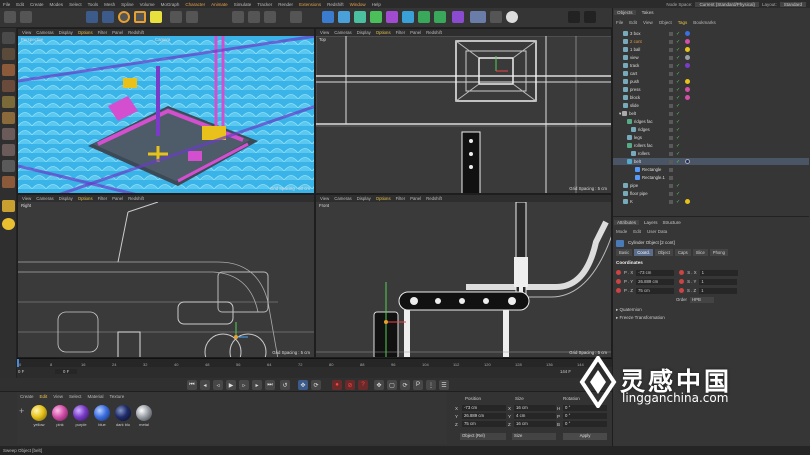  I want to click on move-key-icon: ✥, so click(303, 385).